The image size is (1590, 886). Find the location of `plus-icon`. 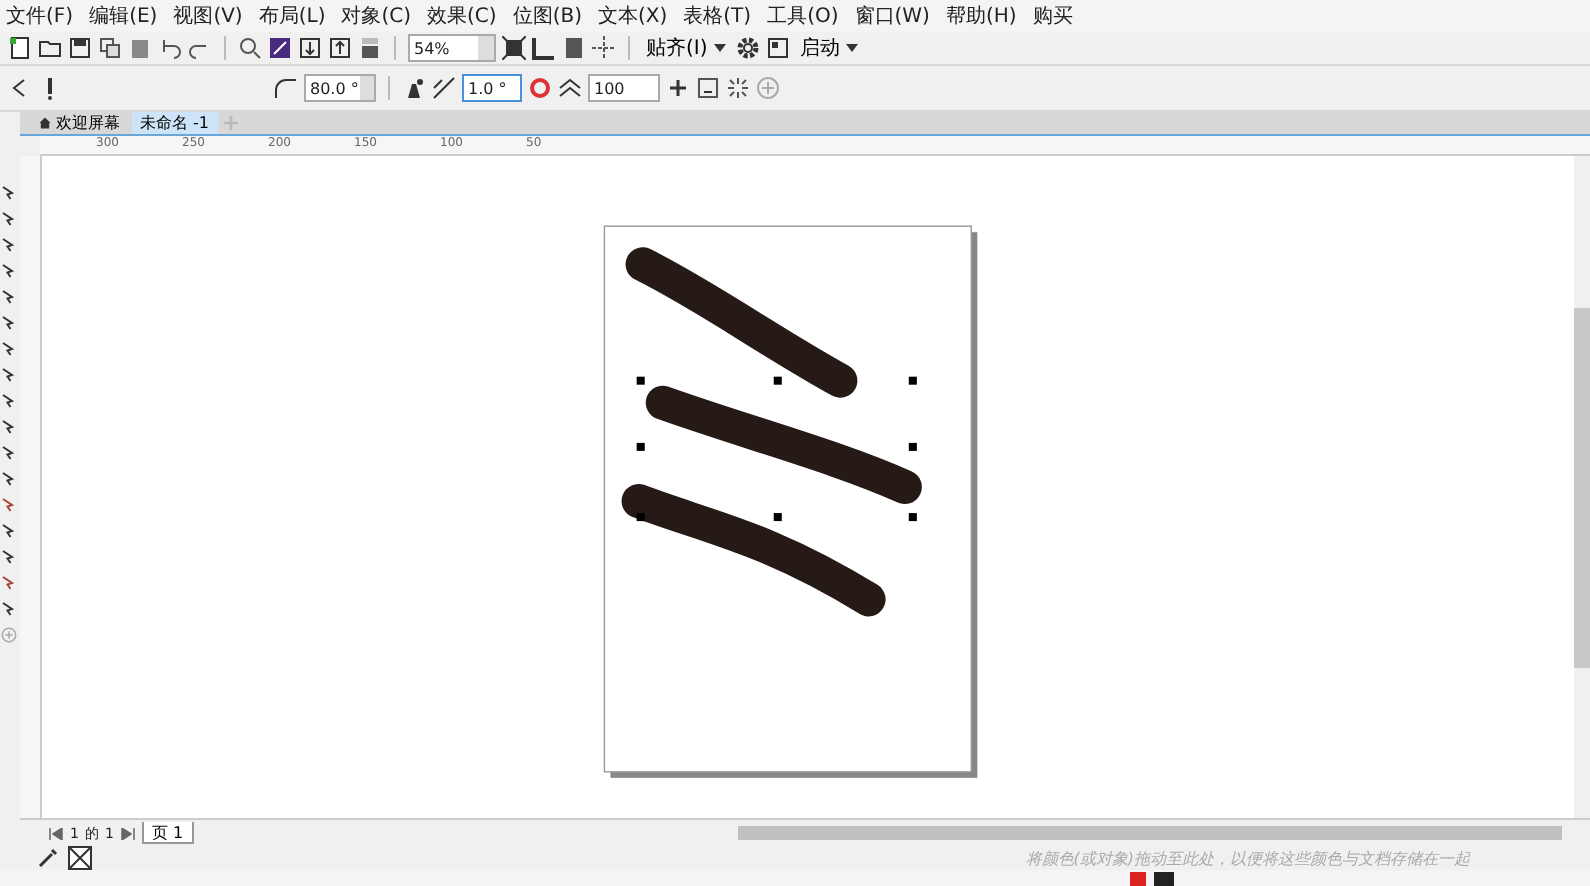

plus-icon is located at coordinates (678, 88).